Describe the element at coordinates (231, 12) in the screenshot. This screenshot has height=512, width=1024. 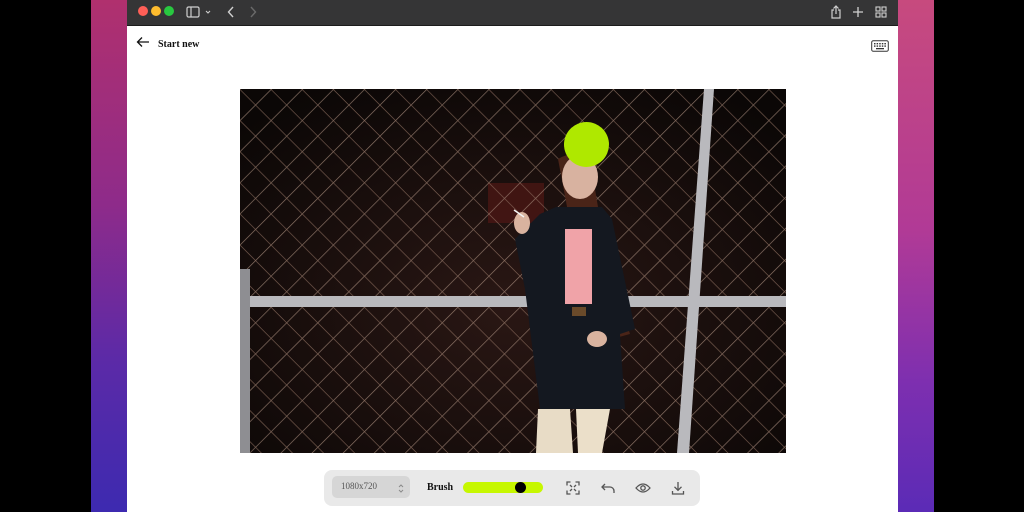
I see `browser-back-icon` at that location.